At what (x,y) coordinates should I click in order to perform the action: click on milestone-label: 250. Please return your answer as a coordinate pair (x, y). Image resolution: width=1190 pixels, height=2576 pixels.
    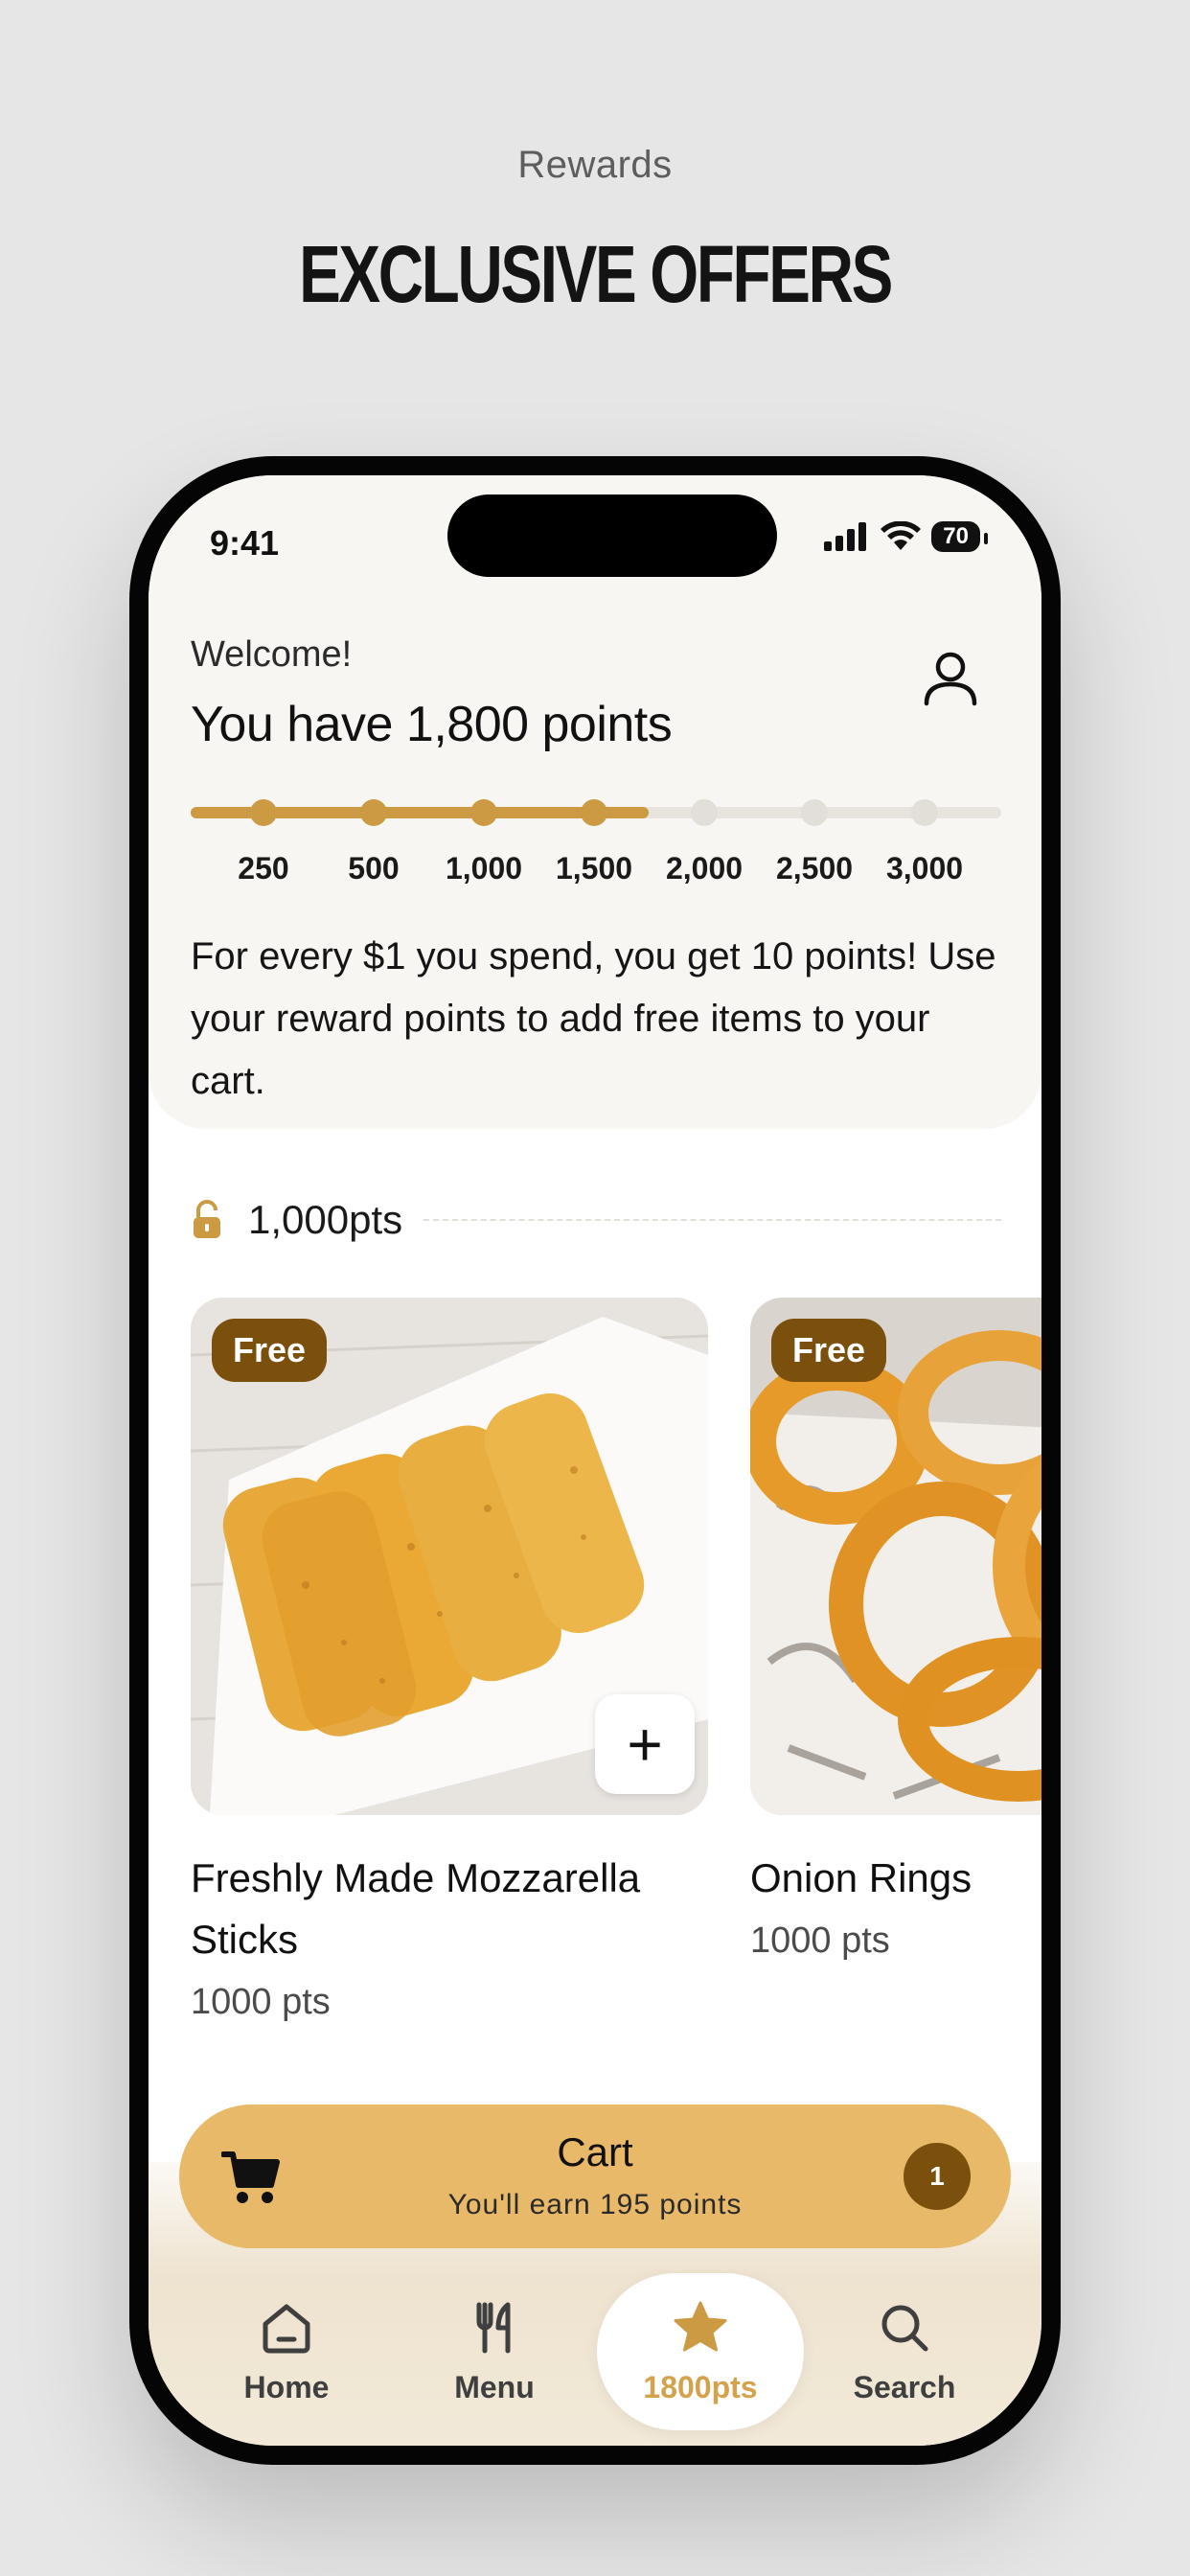
    Looking at the image, I should click on (264, 868).